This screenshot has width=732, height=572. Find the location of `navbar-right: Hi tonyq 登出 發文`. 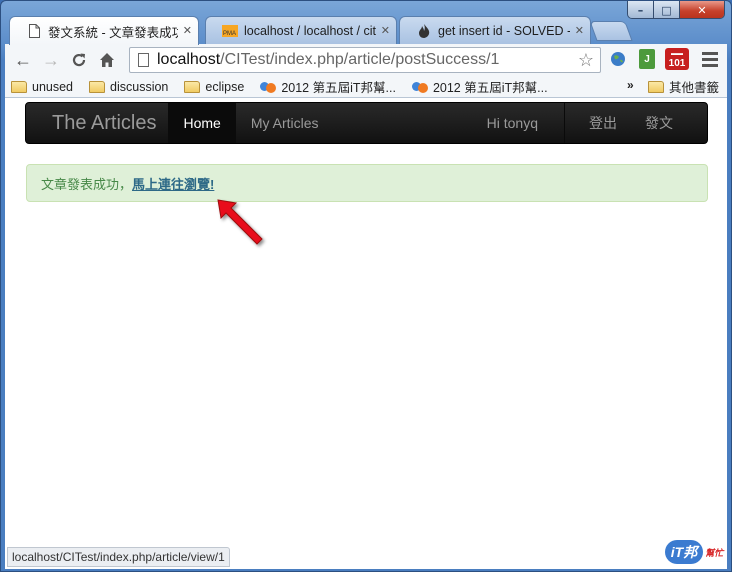

navbar-right: Hi tonyq 登出 發文 is located at coordinates (589, 123).